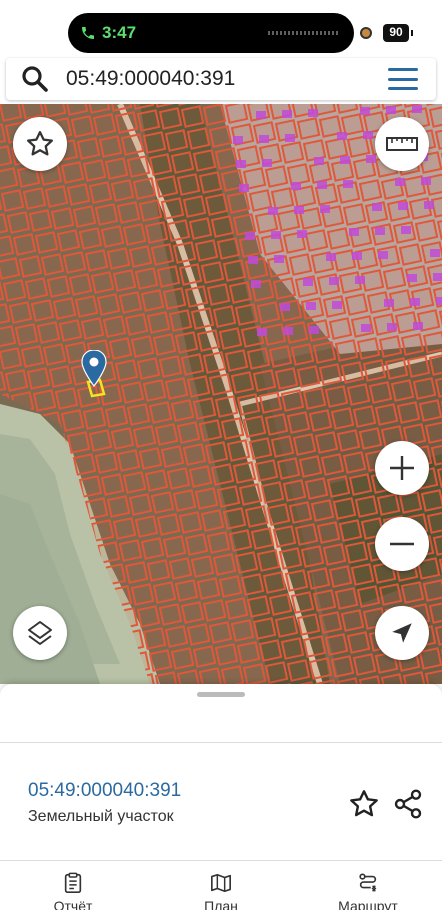 Image resolution: width=442 pixels, height=910 pixels. What do you see at coordinates (221, 883) in the screenshot?
I see `map-icon` at bounding box center [221, 883].